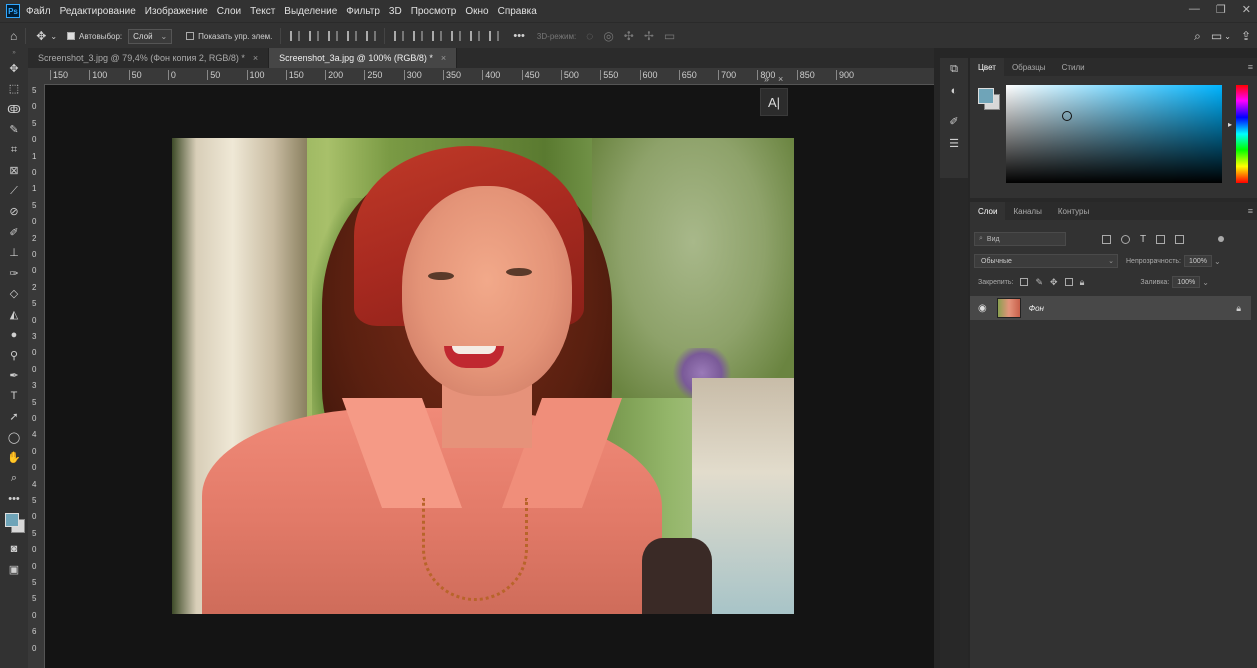 The width and height of the screenshot is (1257, 668). I want to click on align-middle-icon, so click(371, 36).